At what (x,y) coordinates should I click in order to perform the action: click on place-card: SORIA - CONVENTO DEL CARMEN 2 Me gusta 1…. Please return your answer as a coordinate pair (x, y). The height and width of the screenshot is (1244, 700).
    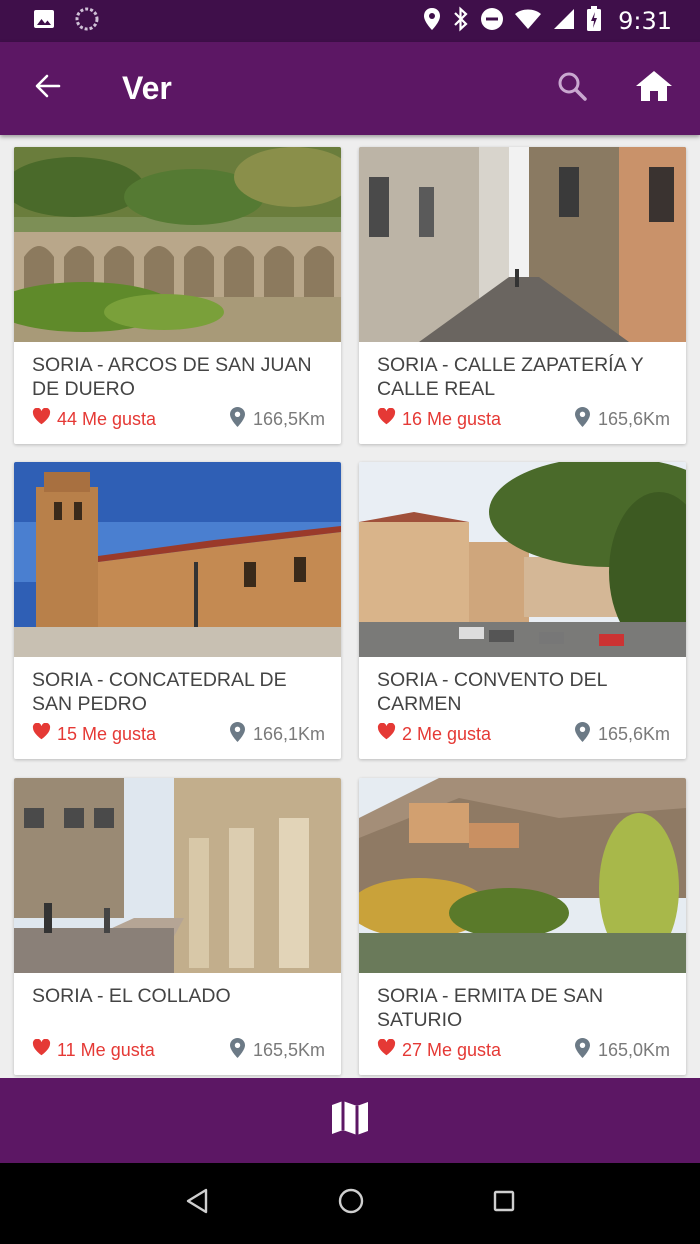
    Looking at the image, I should click on (522, 610).